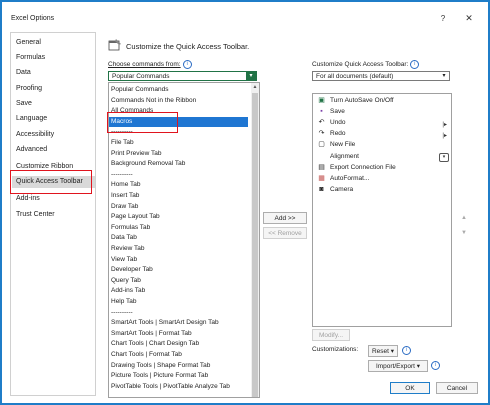 This screenshot has width=490, height=405. I want to click on list-item: Popular Commands, so click(139, 90).